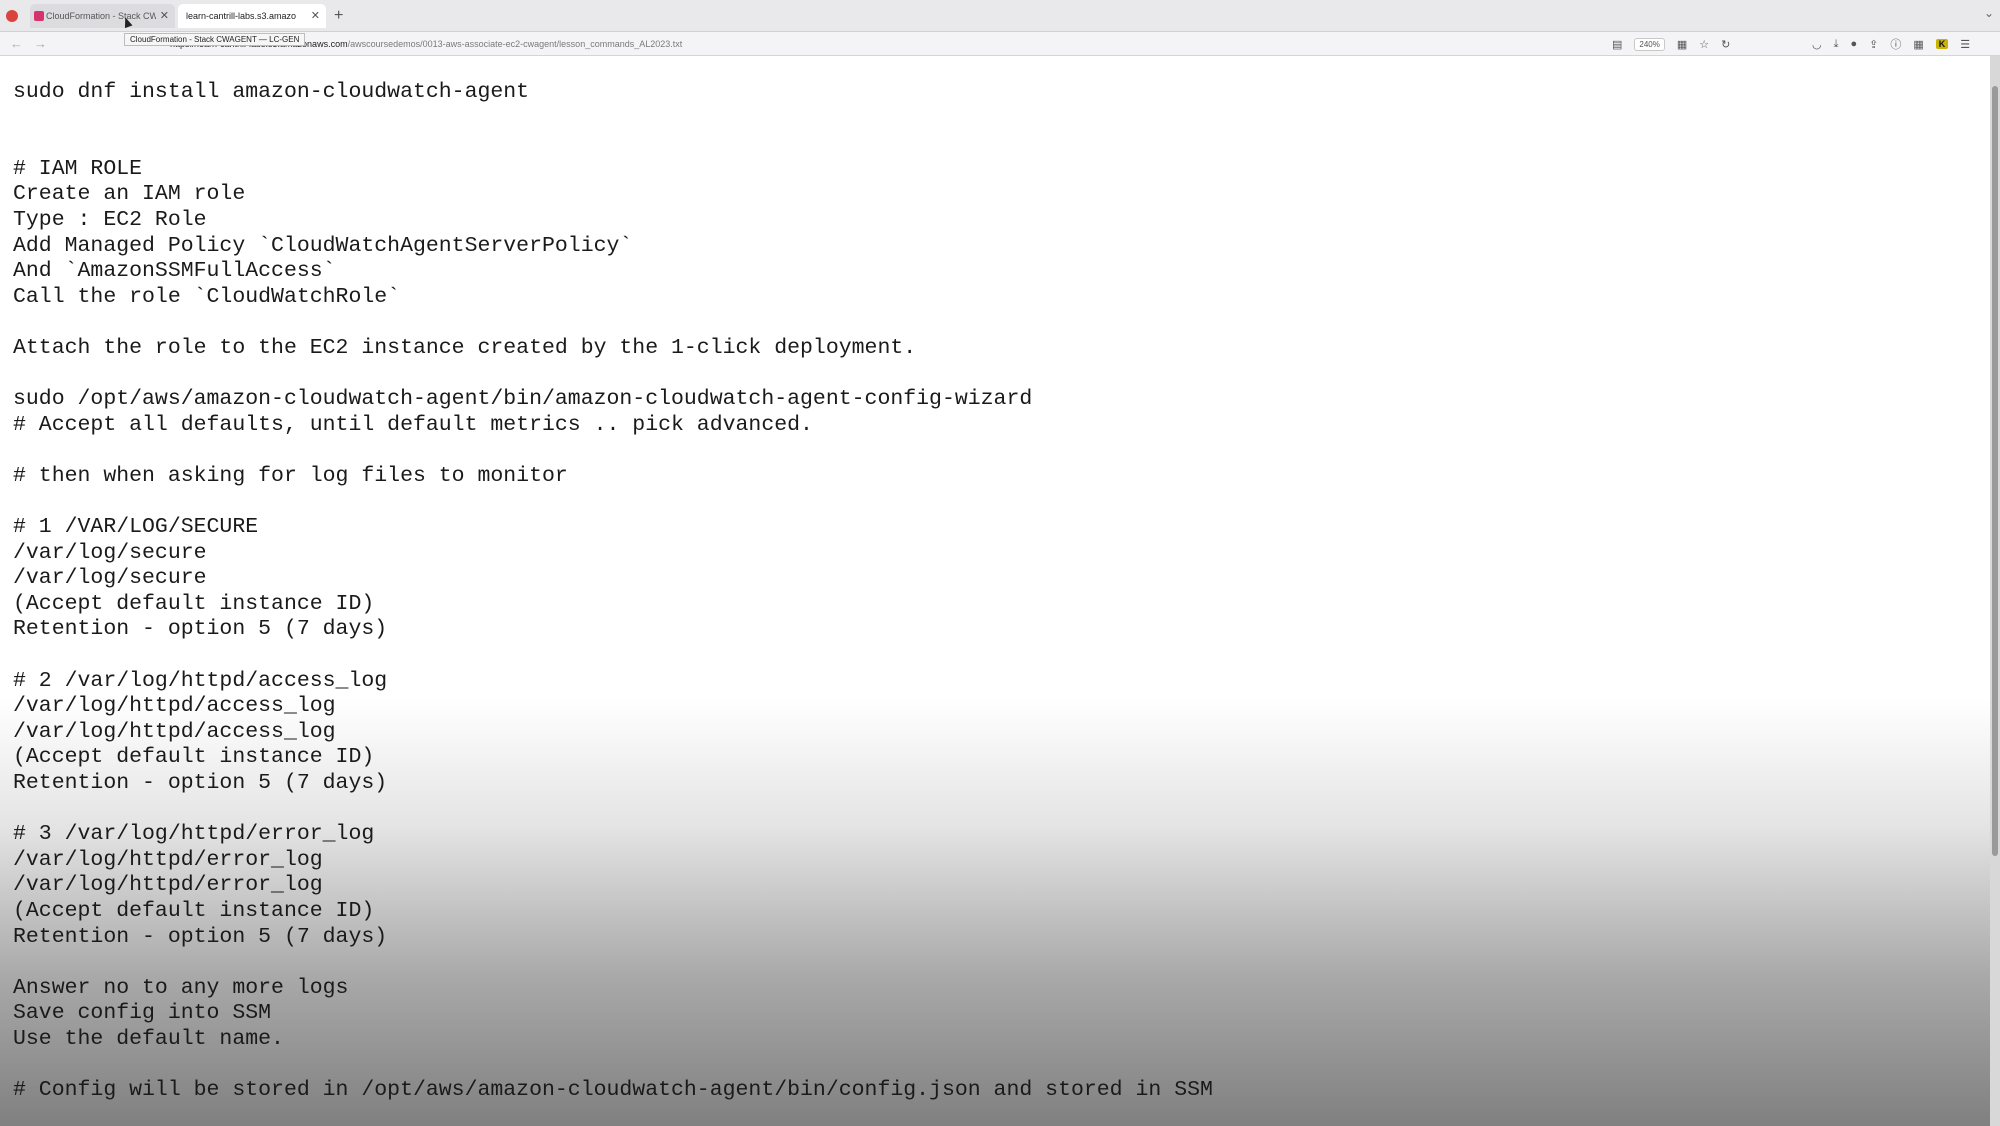 This screenshot has width=2000, height=1126. I want to click on reload-icon: ↻, so click(1725, 44).